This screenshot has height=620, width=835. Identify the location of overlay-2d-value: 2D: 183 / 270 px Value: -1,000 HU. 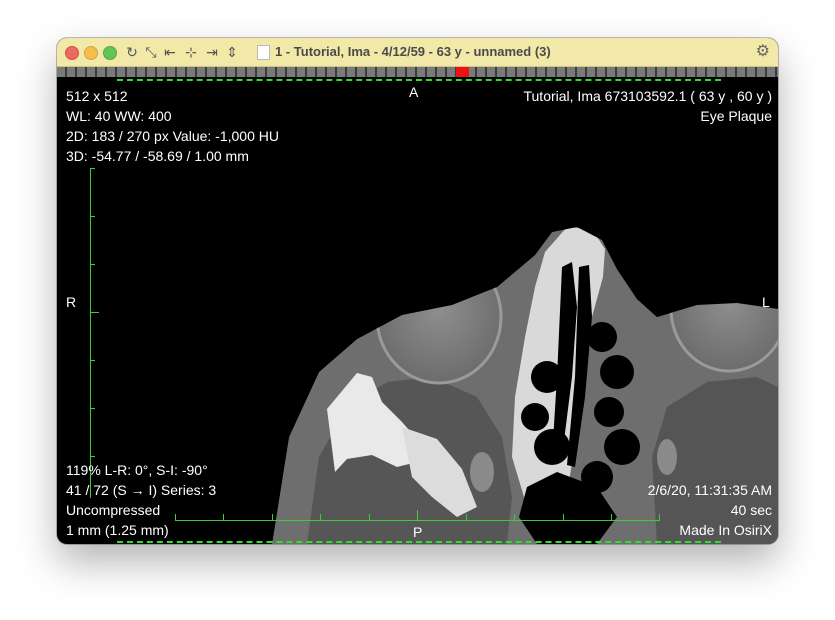
(172, 136).